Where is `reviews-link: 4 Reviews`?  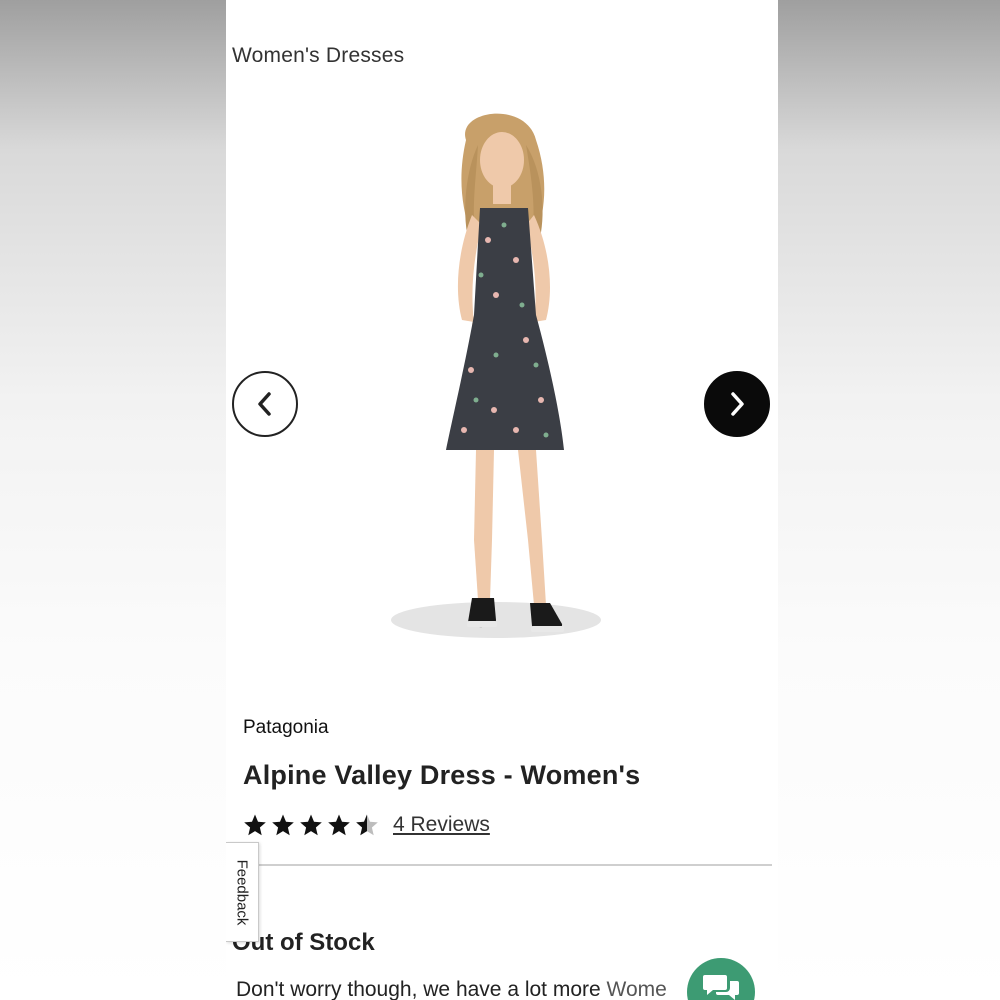
reviews-link: 4 Reviews is located at coordinates (441, 825).